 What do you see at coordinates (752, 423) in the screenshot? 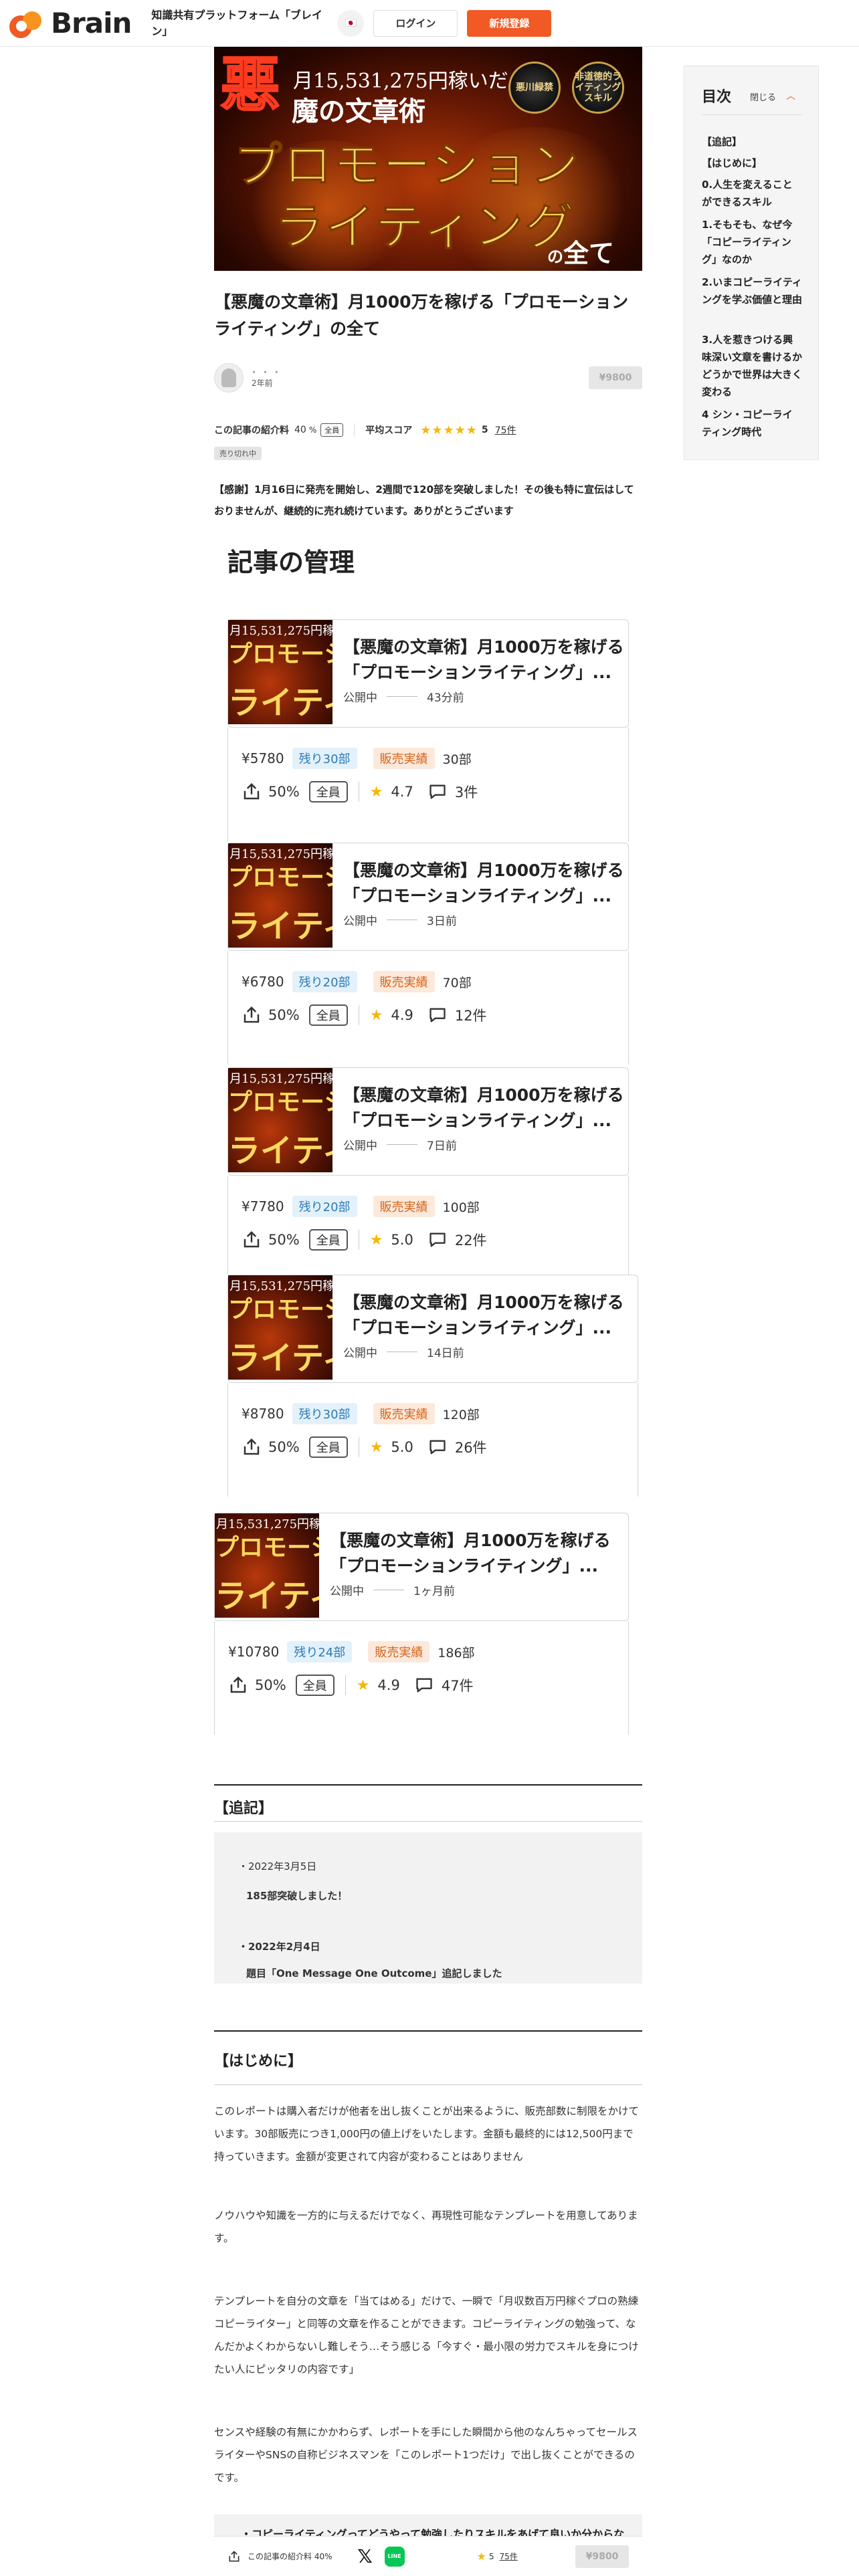
I see `toc-item-4: 4 シン・コピーライティング時代` at bounding box center [752, 423].